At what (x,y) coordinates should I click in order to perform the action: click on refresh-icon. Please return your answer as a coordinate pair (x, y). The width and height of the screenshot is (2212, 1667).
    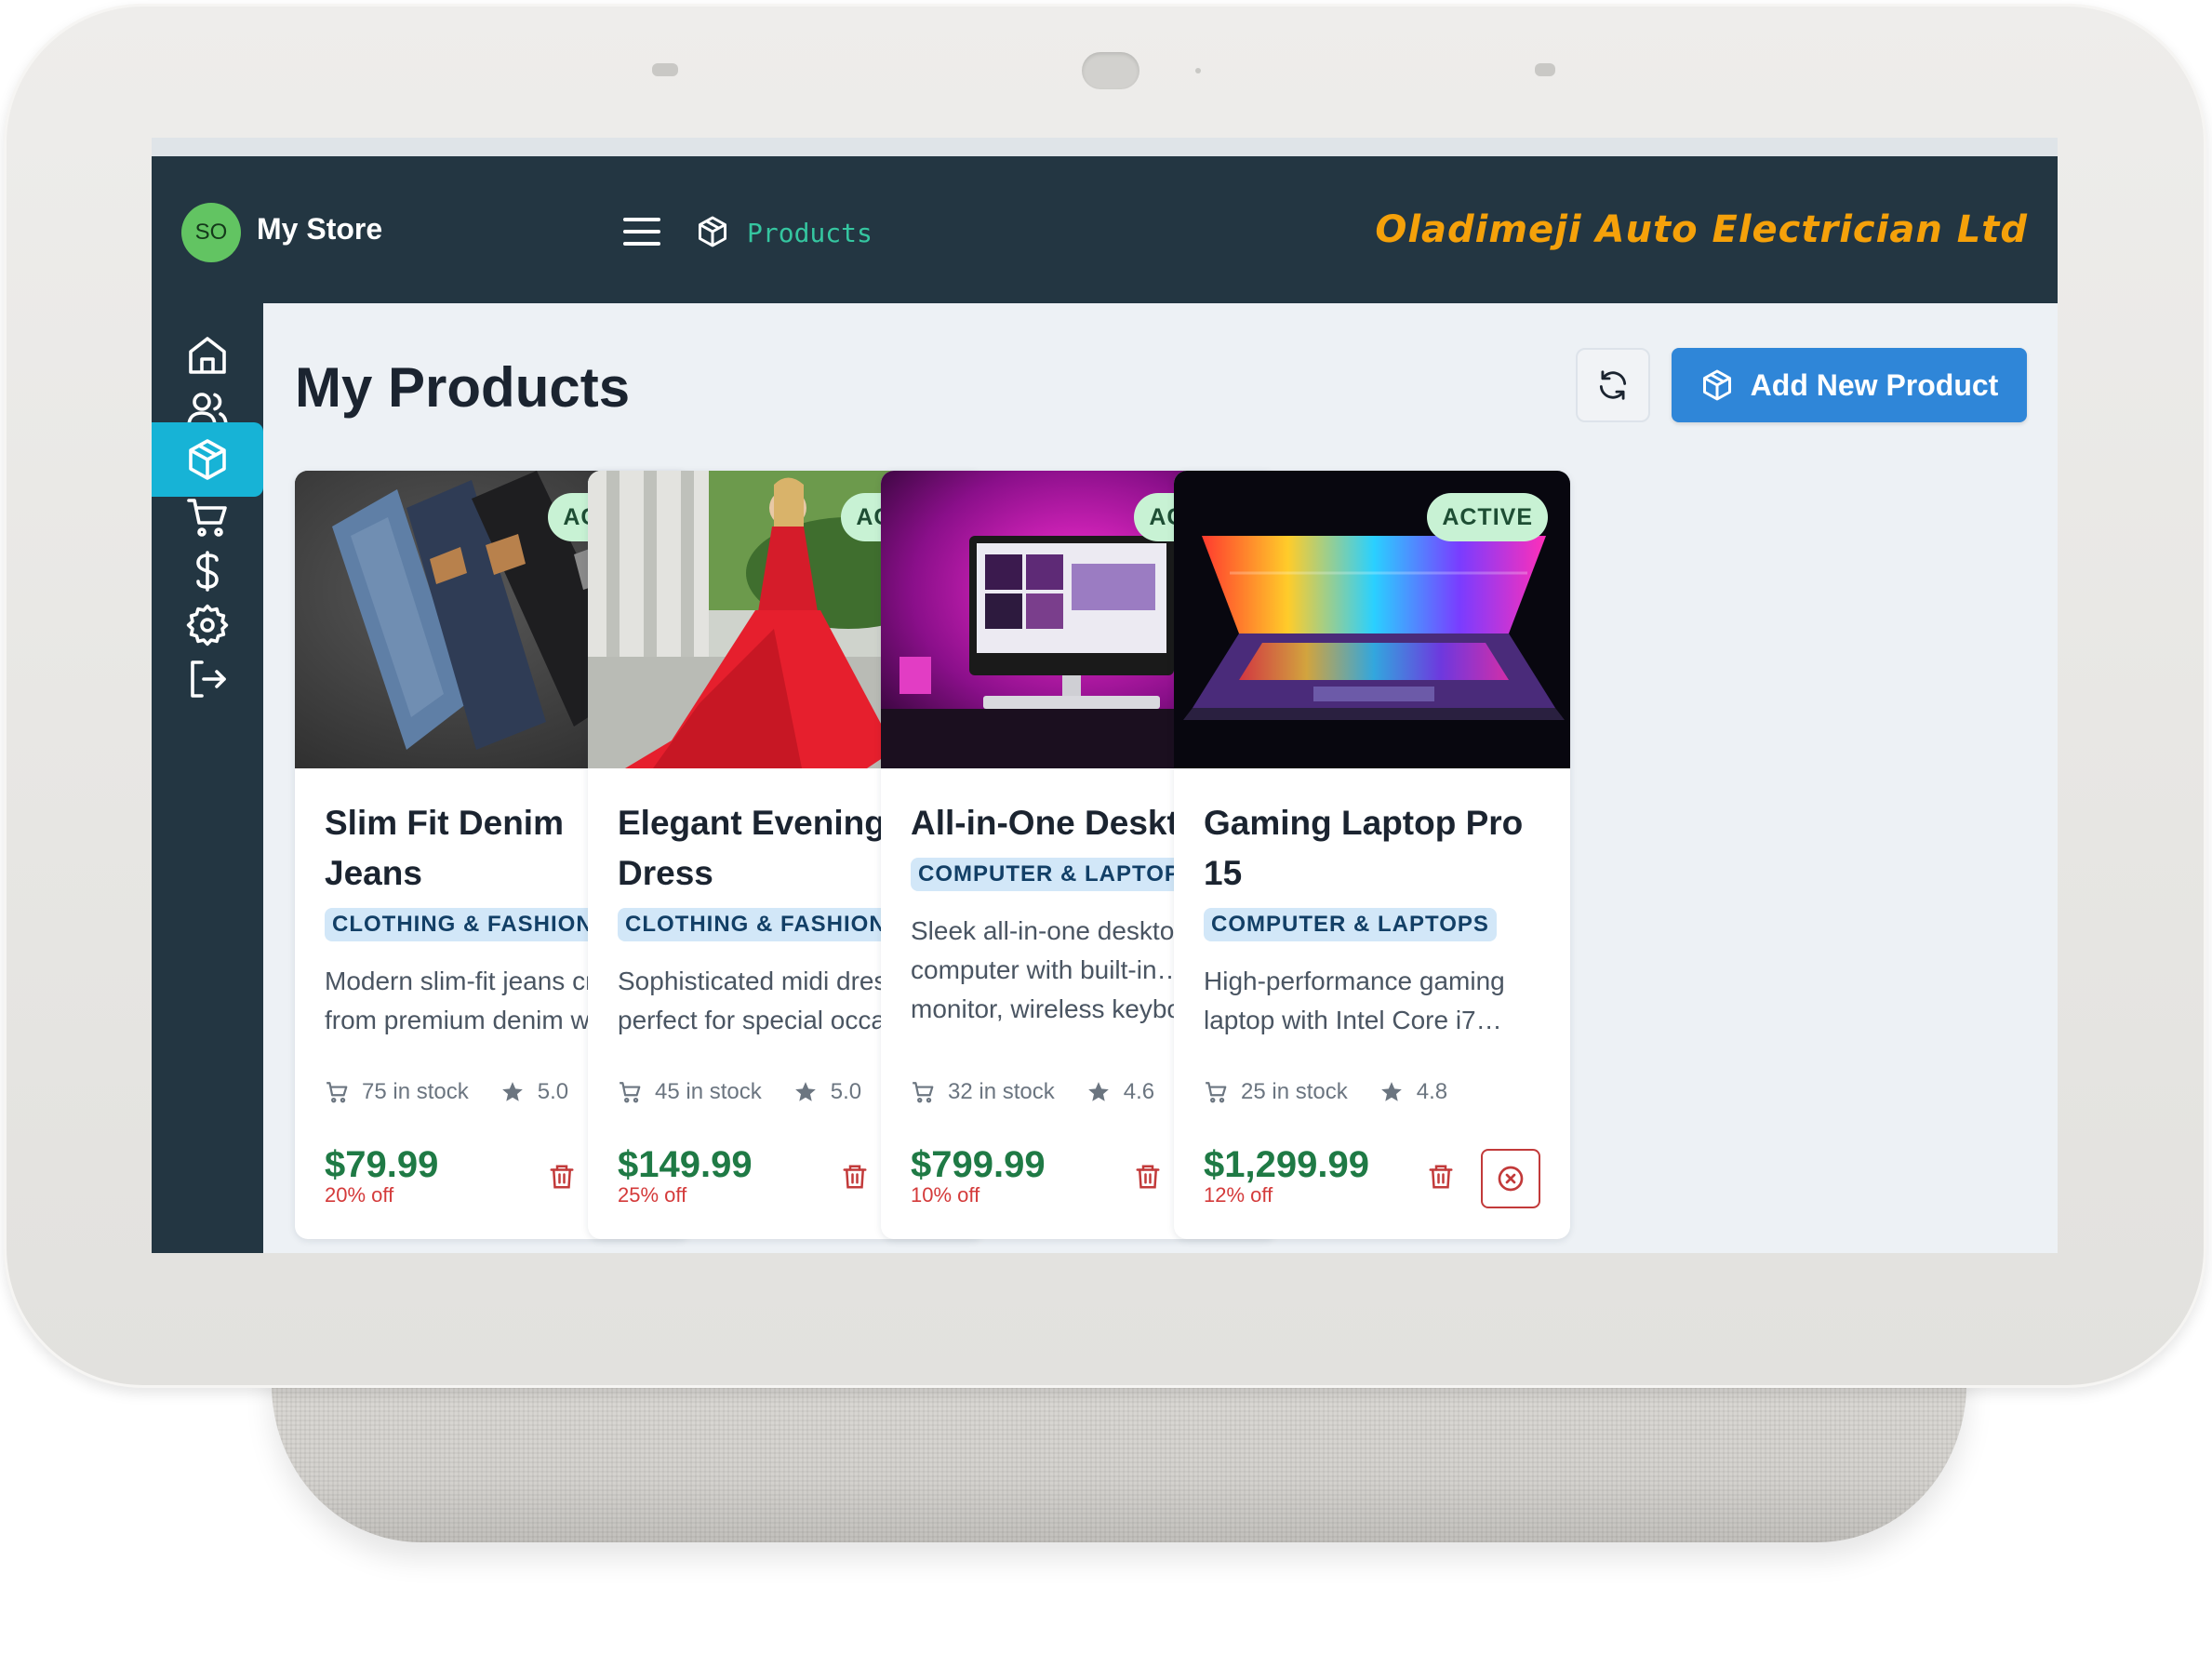
    Looking at the image, I should click on (1613, 385).